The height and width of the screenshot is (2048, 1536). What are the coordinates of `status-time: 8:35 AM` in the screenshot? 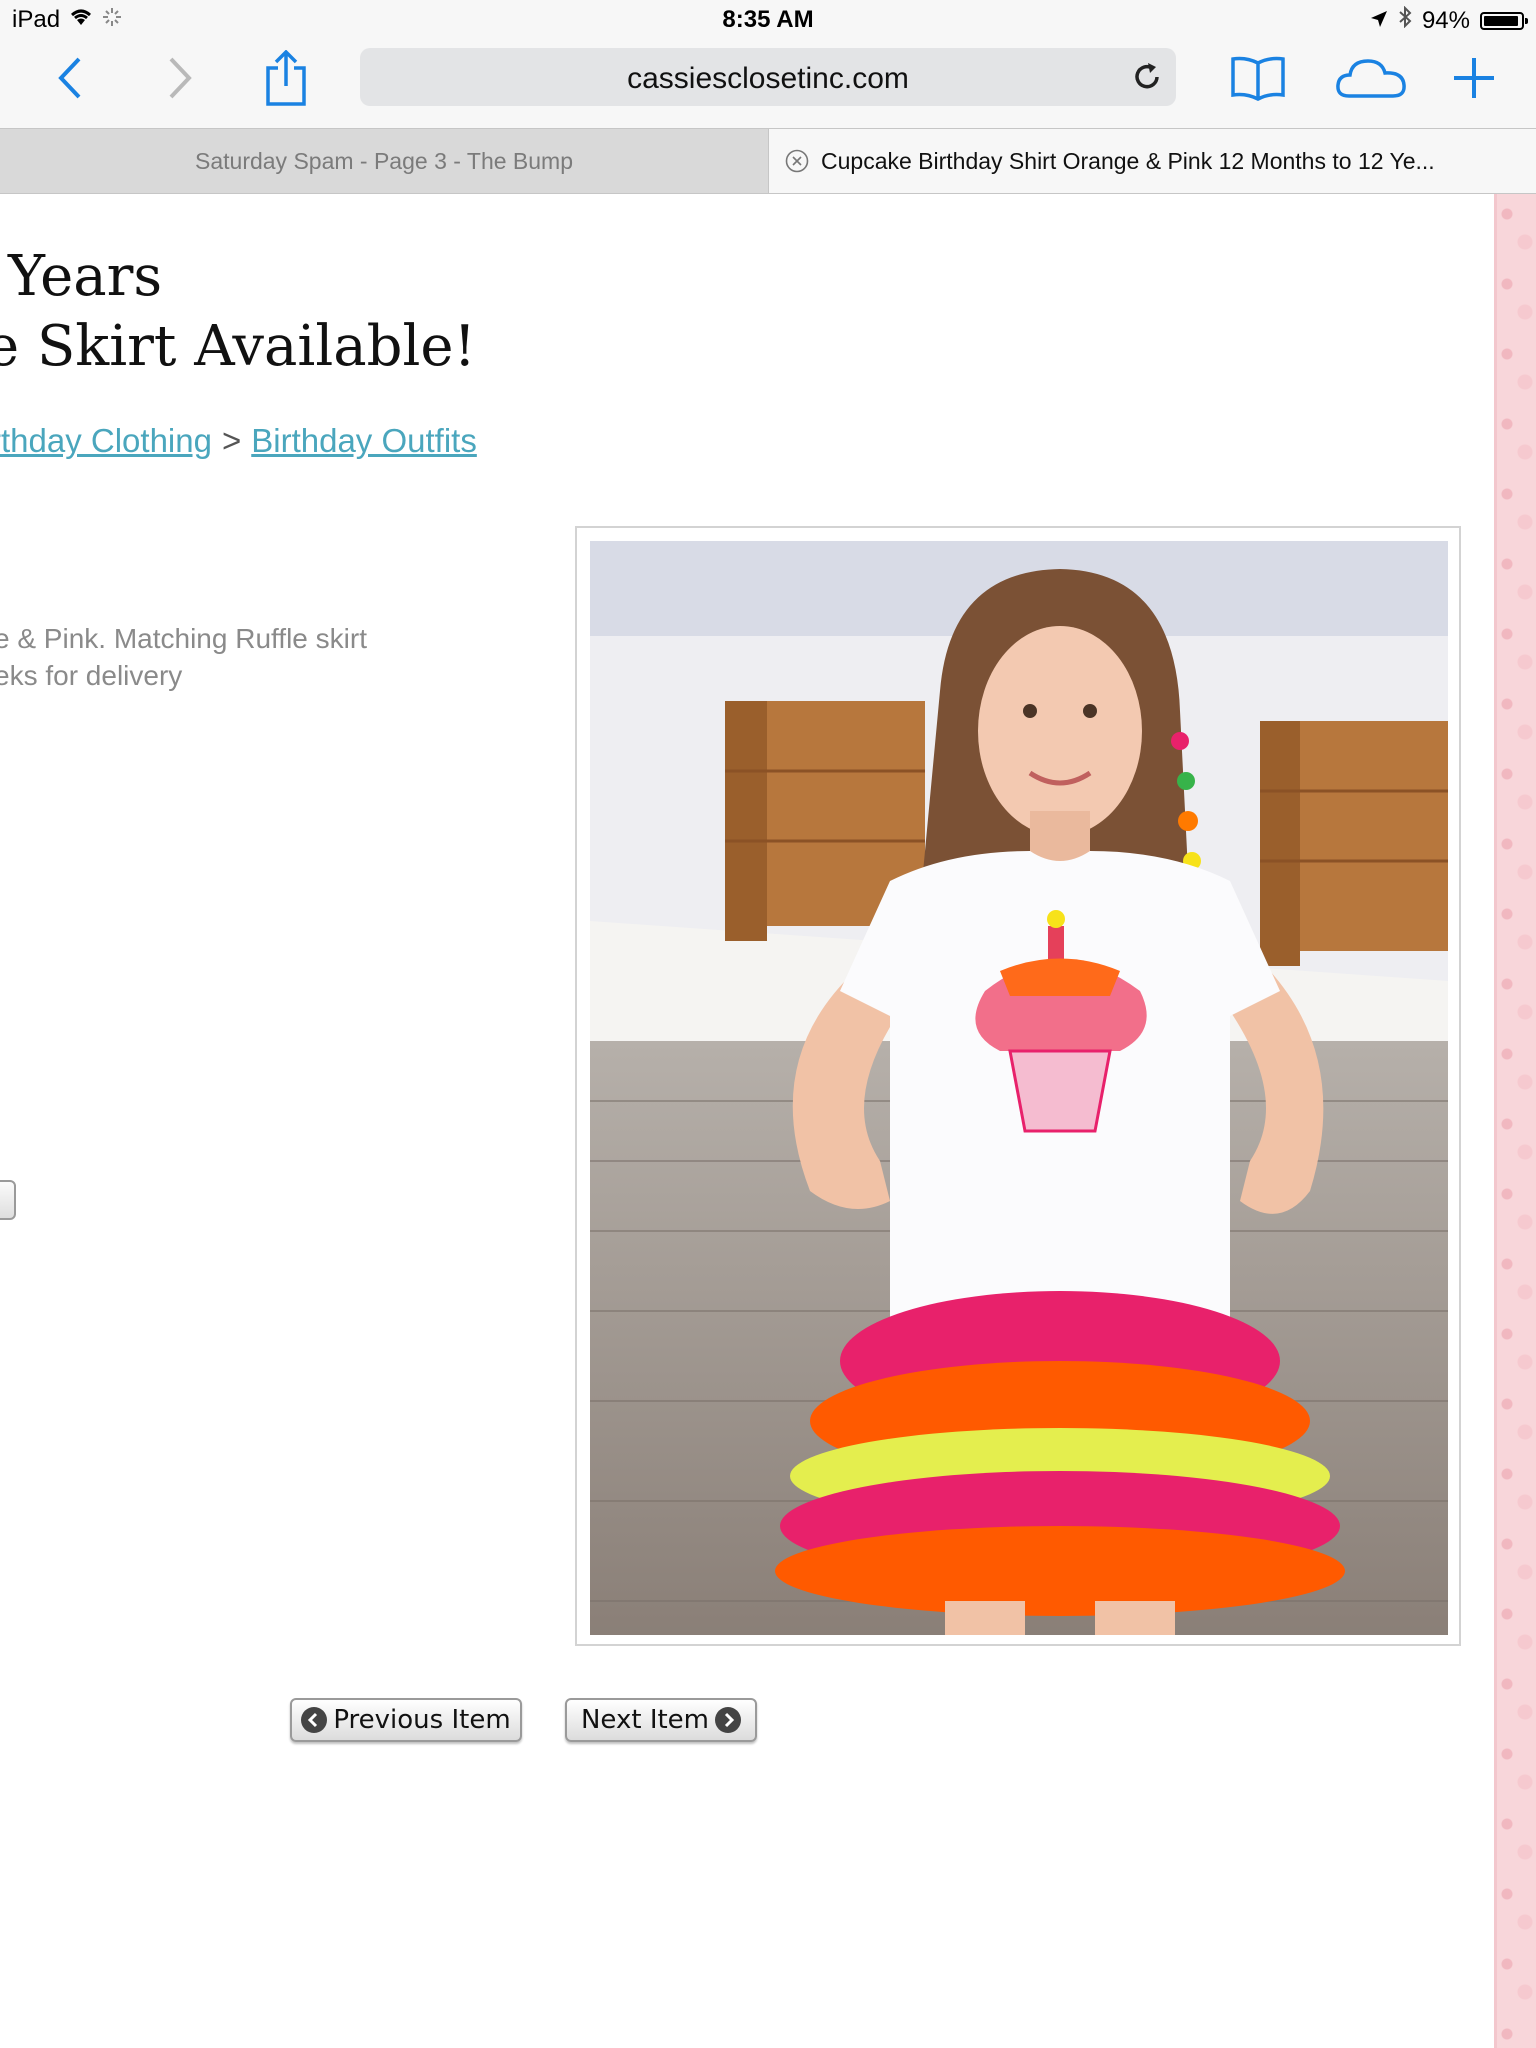 It's located at (768, 19).